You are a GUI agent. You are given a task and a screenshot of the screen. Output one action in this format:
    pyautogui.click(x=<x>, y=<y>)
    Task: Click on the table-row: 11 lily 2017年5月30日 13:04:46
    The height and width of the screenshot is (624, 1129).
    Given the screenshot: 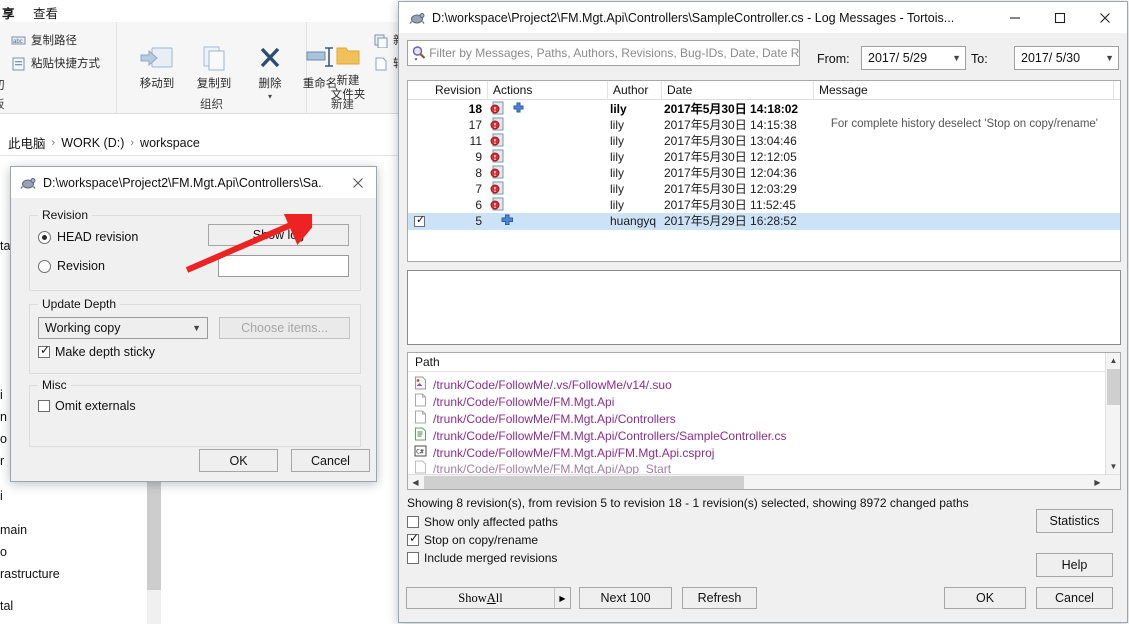 What is the action you would take?
    pyautogui.click(x=764, y=141)
    